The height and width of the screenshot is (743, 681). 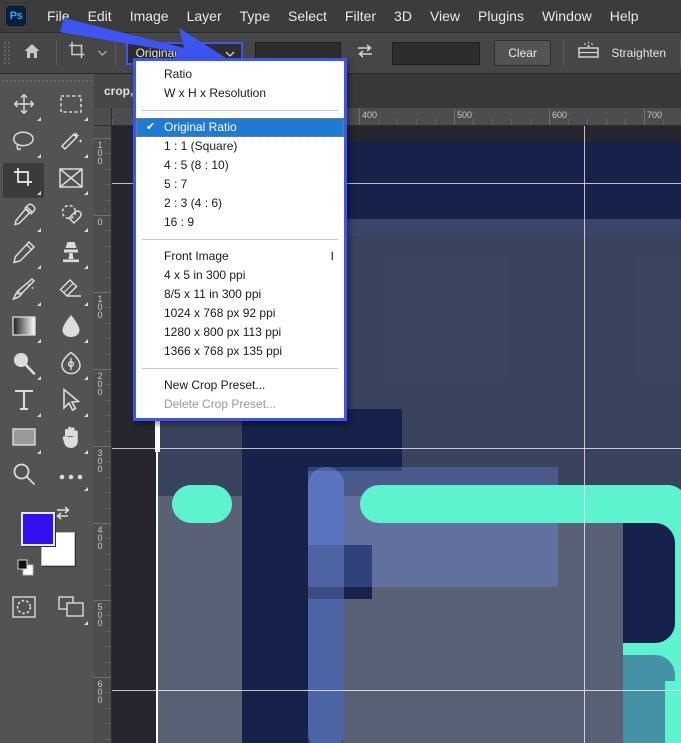 I want to click on menu-option-ratio: Ratio, so click(x=240, y=74).